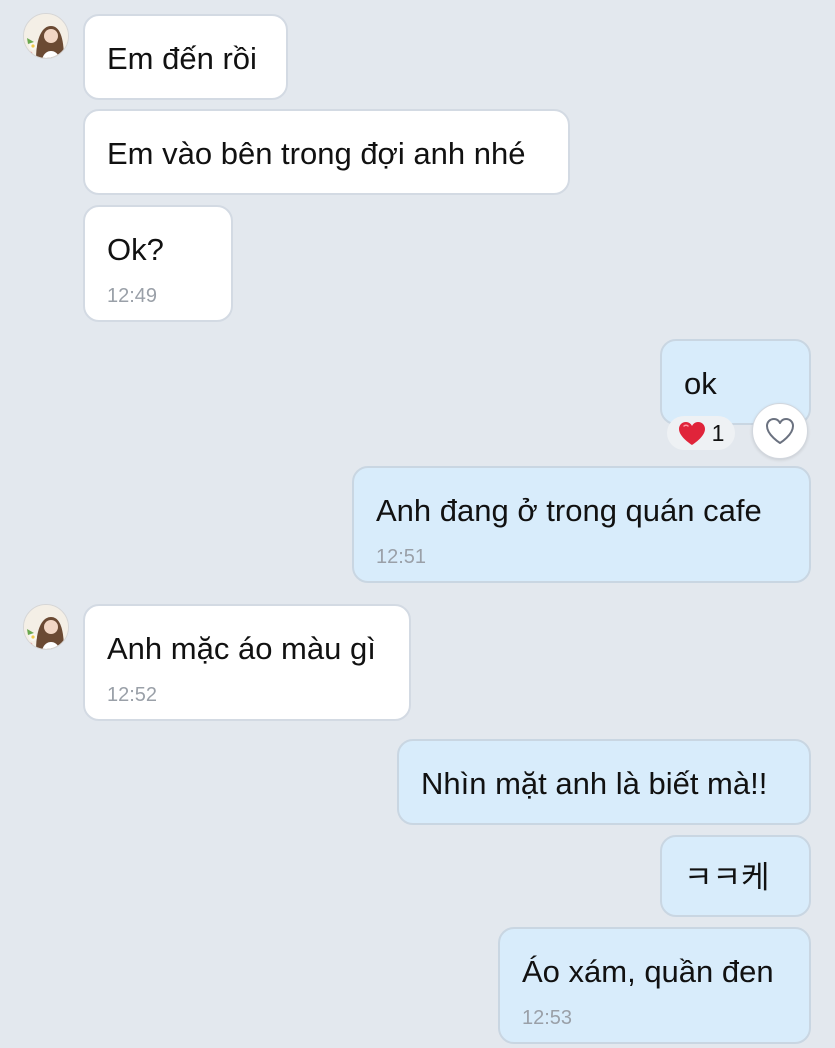  I want to click on react-button, so click(780, 431).